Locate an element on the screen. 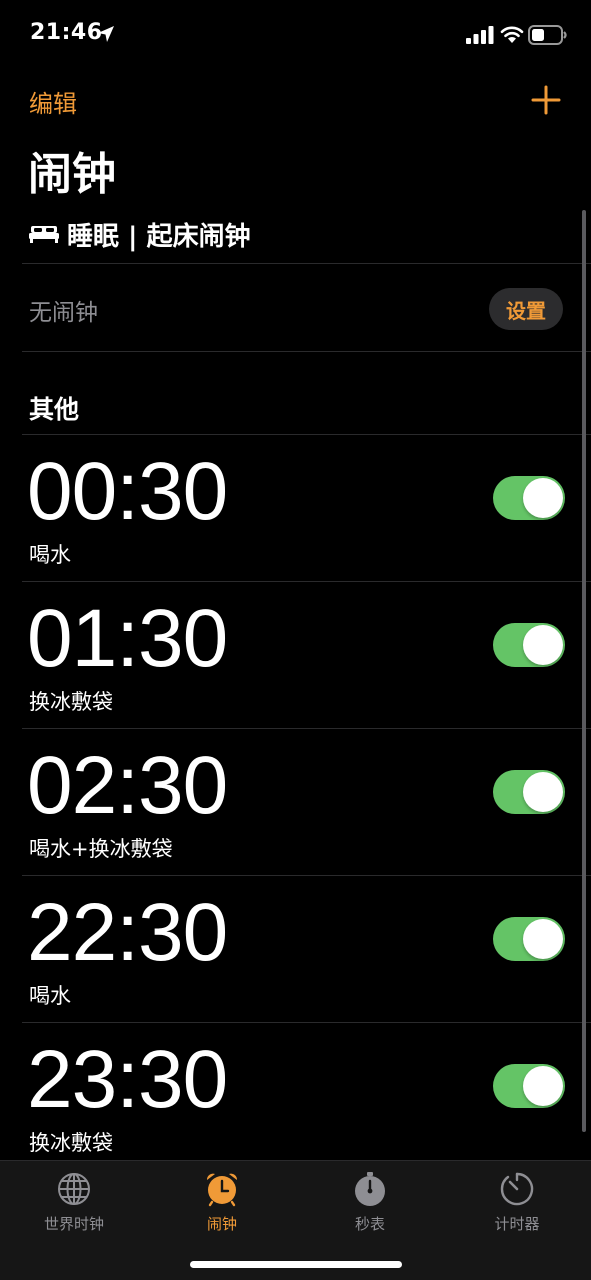 This screenshot has width=591, height=1280. tab-label: 世界时钟 is located at coordinates (73, 1224).